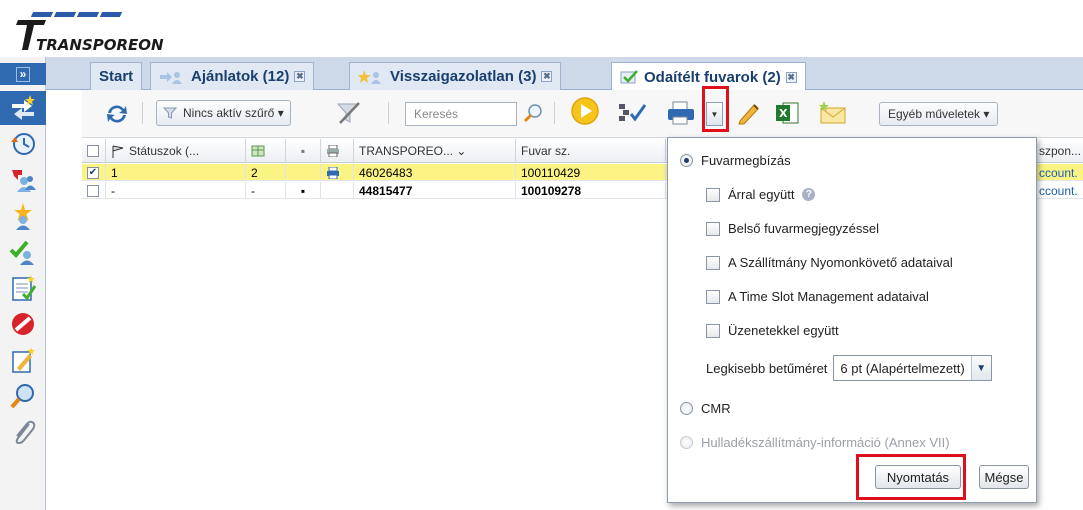 The width and height of the screenshot is (1083, 510). Describe the element at coordinates (337, 172) in the screenshot. I see `row-print-status` at that location.